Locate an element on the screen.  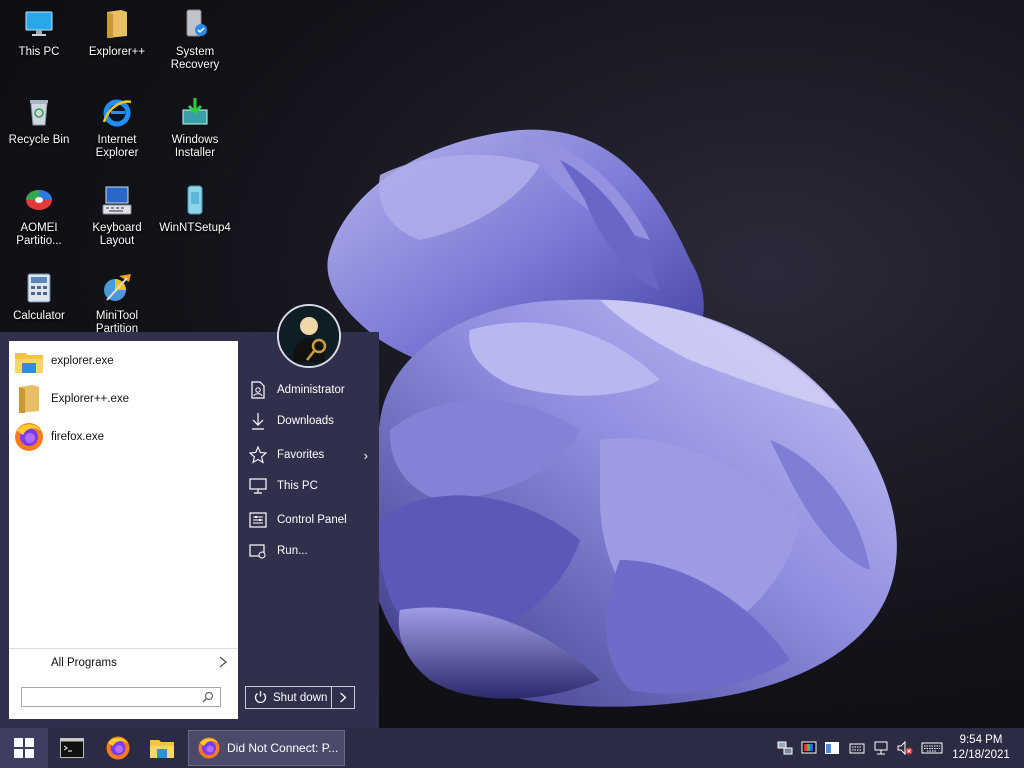
user-avatar-icon is located at coordinates (309, 336).